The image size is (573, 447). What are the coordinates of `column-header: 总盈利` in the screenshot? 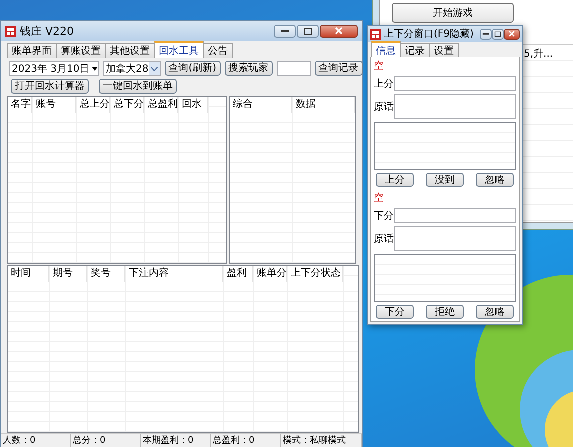 It's located at (161, 105).